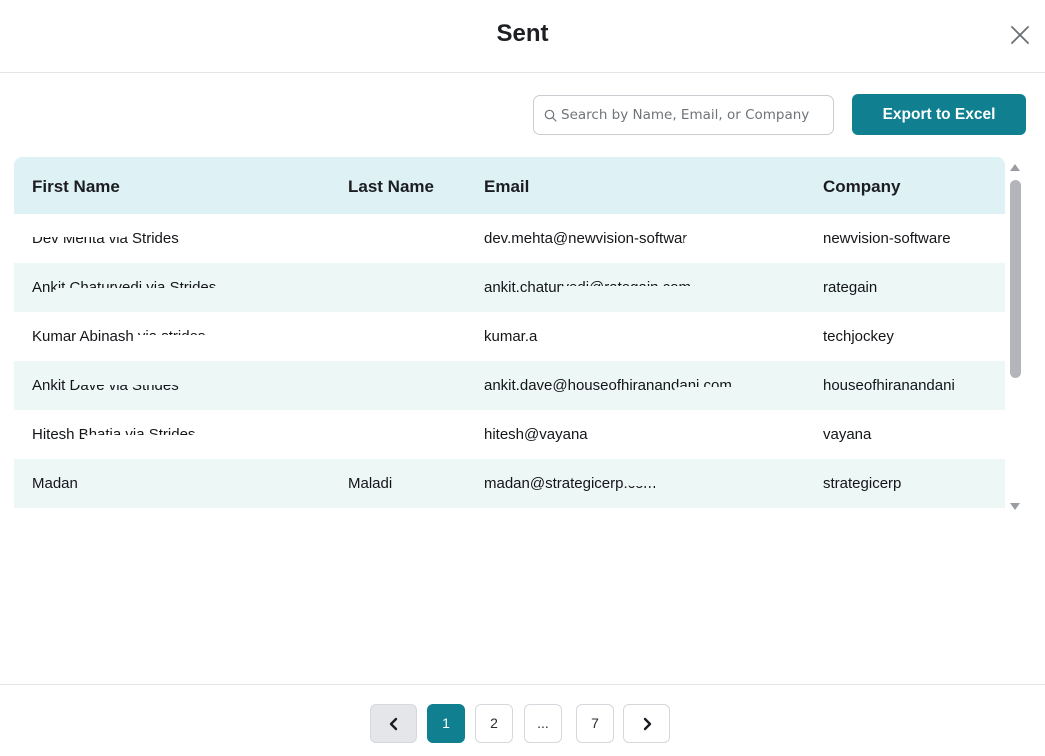 Image resolution: width=1045 pixels, height=756 pixels. I want to click on cell-company: houseofhiranandani, so click(889, 385).